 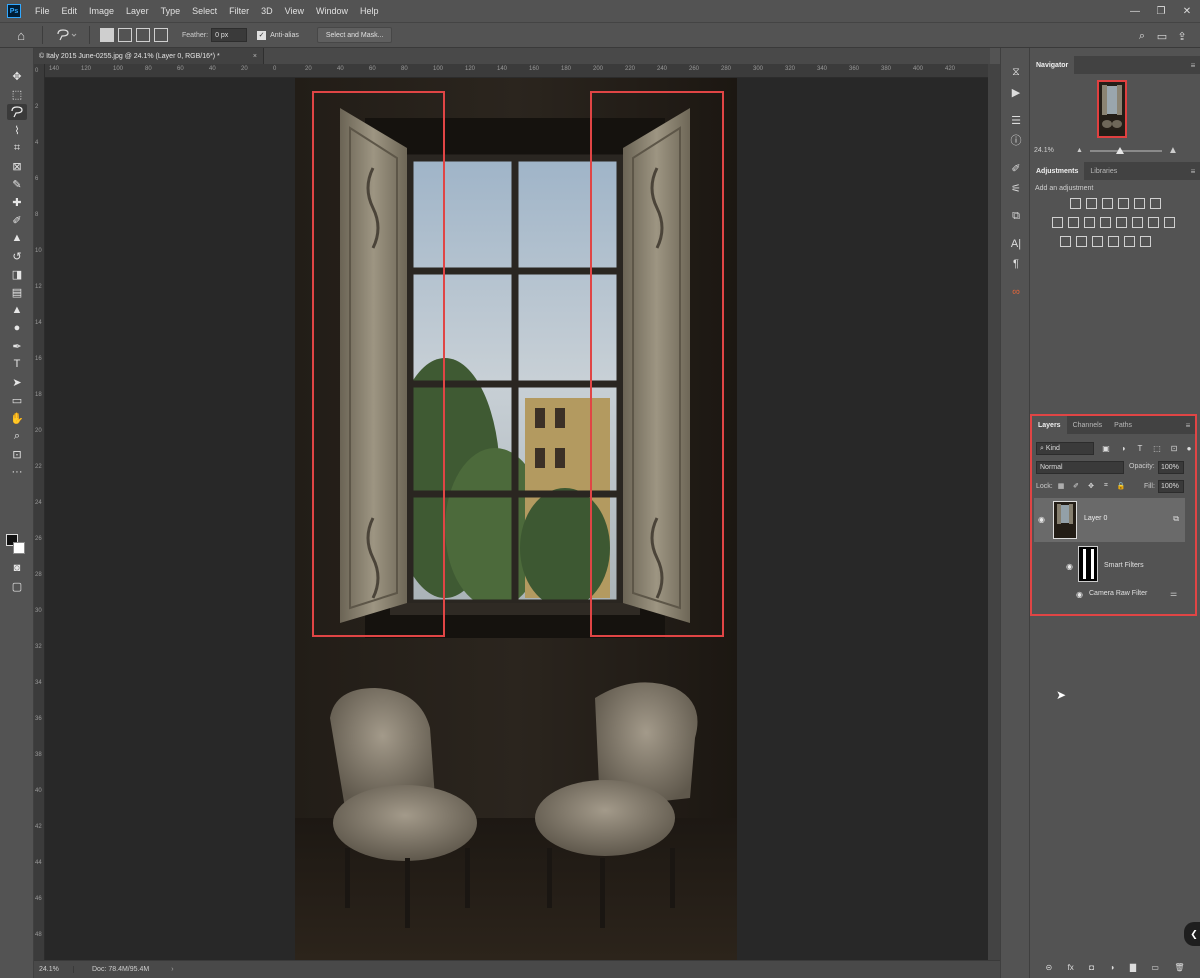 I want to click on zoom-slider, so click(x=1126, y=151).